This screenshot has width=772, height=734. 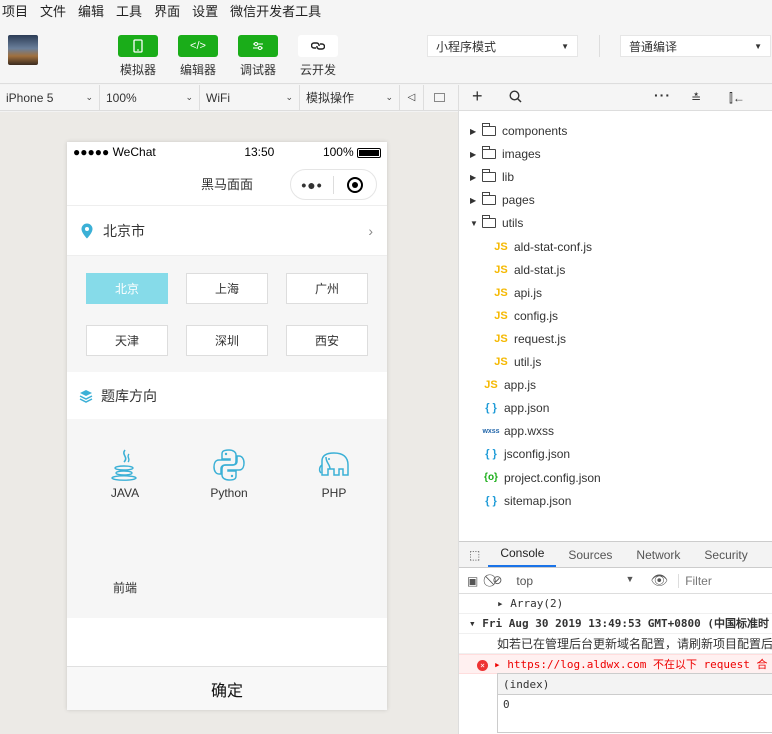 I want to click on file-name: components, so click(x=535, y=131).